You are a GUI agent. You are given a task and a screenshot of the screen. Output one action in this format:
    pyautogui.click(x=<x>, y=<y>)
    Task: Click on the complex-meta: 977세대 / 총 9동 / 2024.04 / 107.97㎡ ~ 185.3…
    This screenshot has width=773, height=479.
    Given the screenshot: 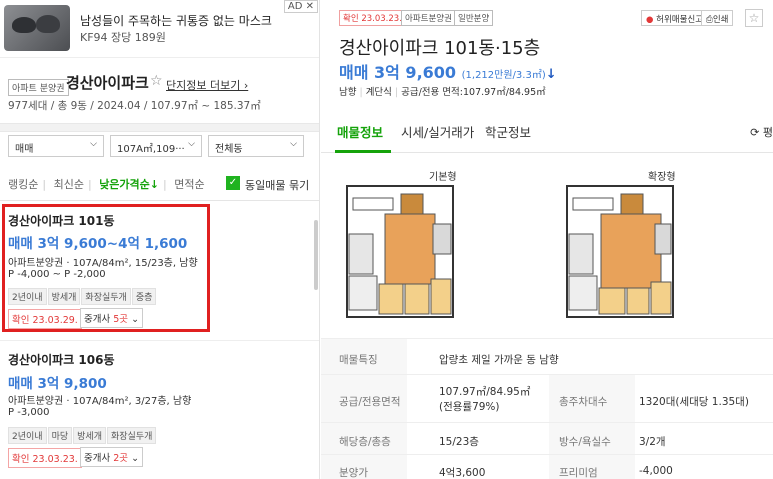 What is the action you would take?
    pyautogui.click(x=134, y=106)
    